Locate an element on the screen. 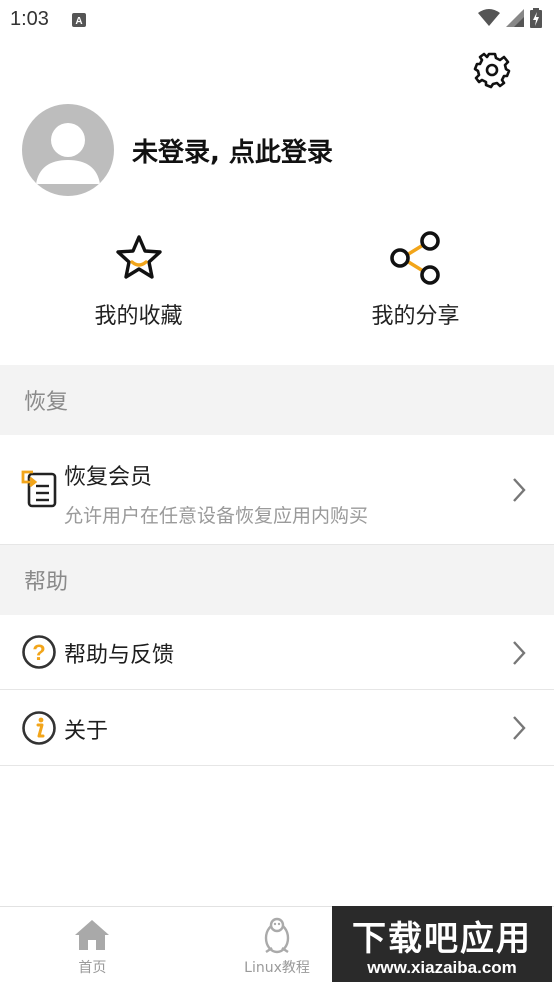 Image resolution: width=554 pixels, height=984 pixels. watermark: 下载吧应用 www.xiazaiba.com is located at coordinates (442, 944).